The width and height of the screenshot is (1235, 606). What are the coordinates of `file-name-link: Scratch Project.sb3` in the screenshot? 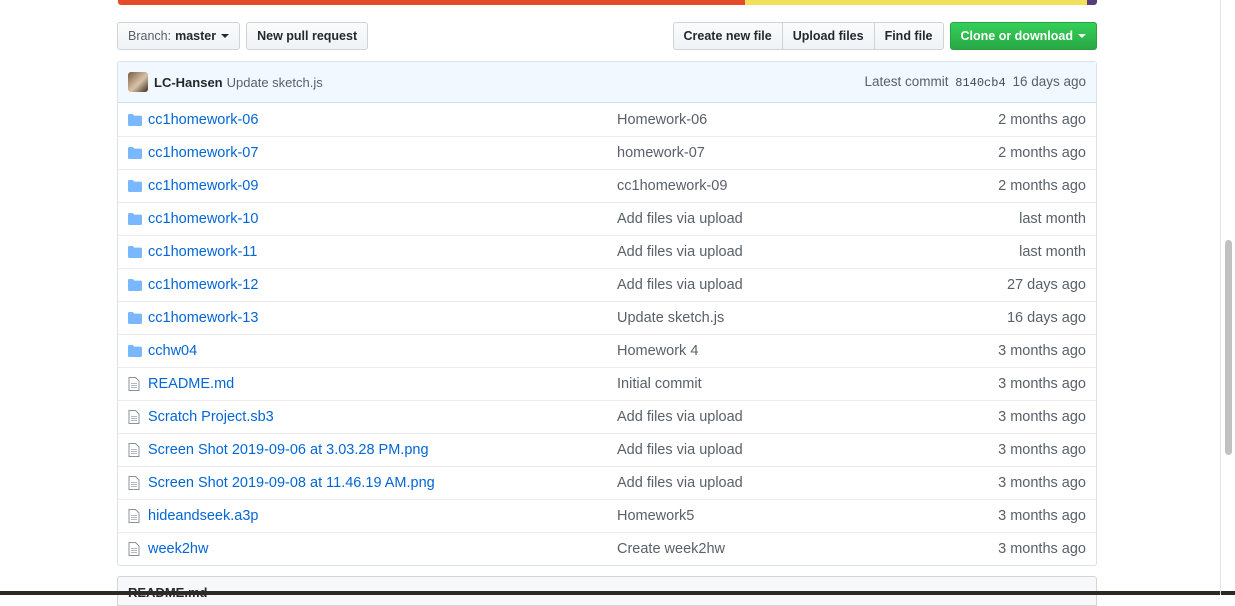 It's located at (382, 417).